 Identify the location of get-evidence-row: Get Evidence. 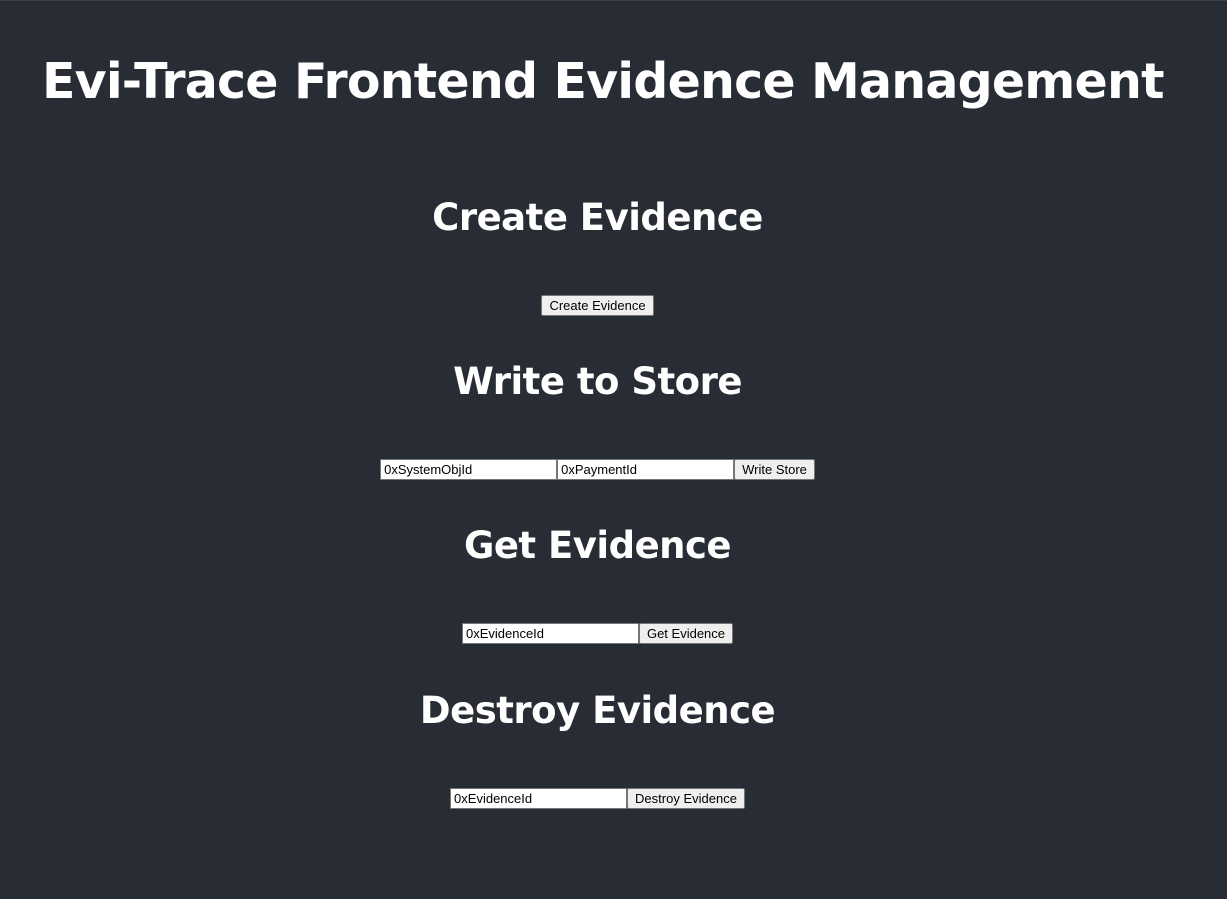
(597, 633).